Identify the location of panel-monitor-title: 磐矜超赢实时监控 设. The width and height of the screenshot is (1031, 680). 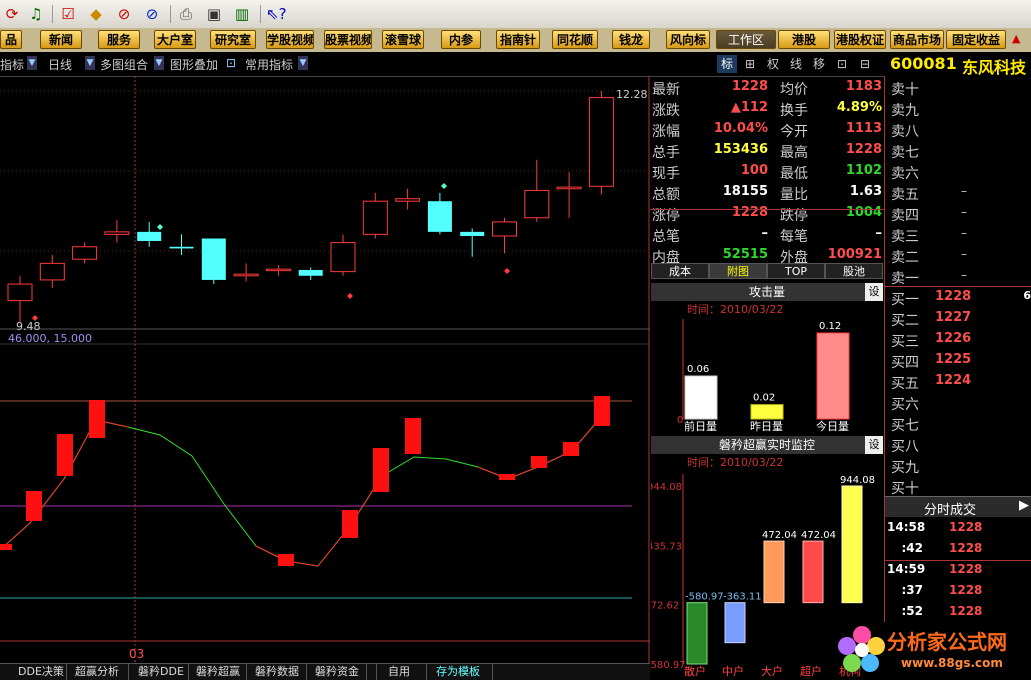
(767, 445).